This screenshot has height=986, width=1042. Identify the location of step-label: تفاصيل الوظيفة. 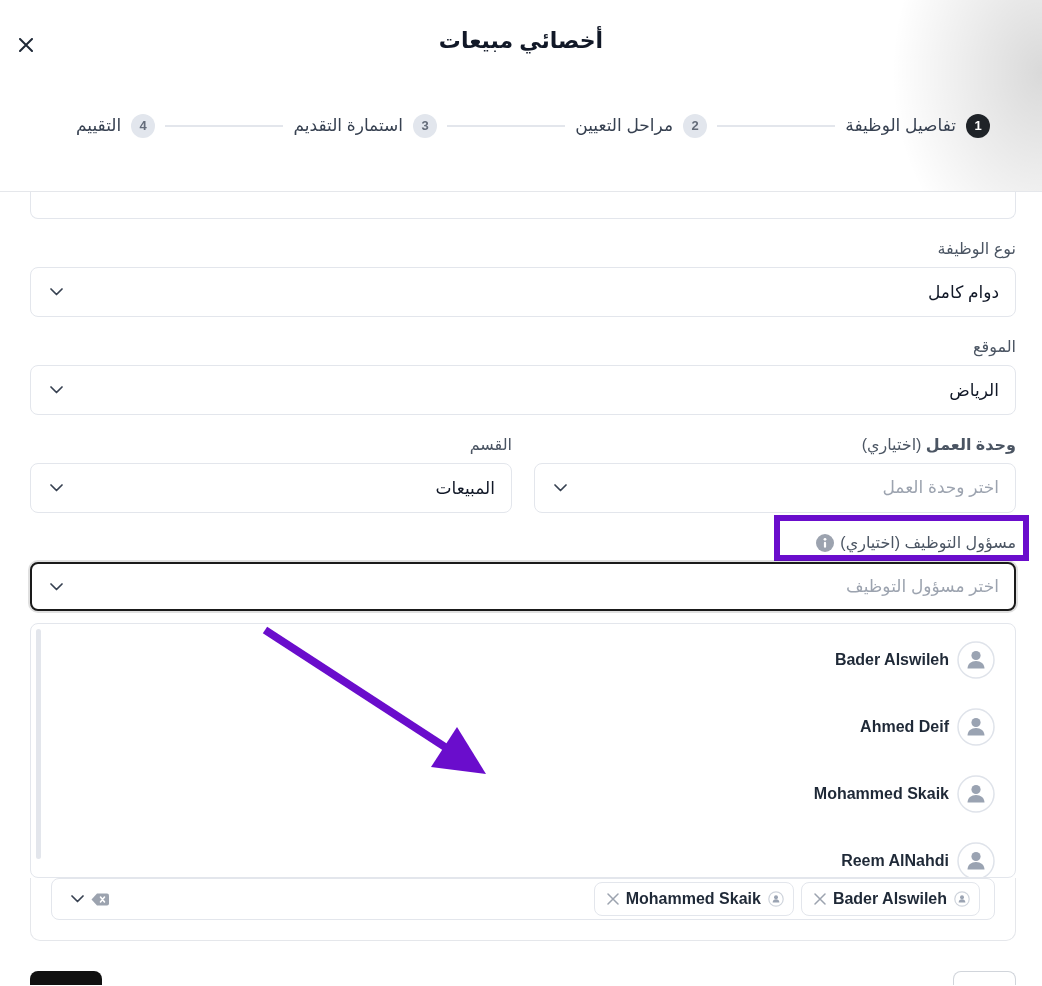
(900, 126).